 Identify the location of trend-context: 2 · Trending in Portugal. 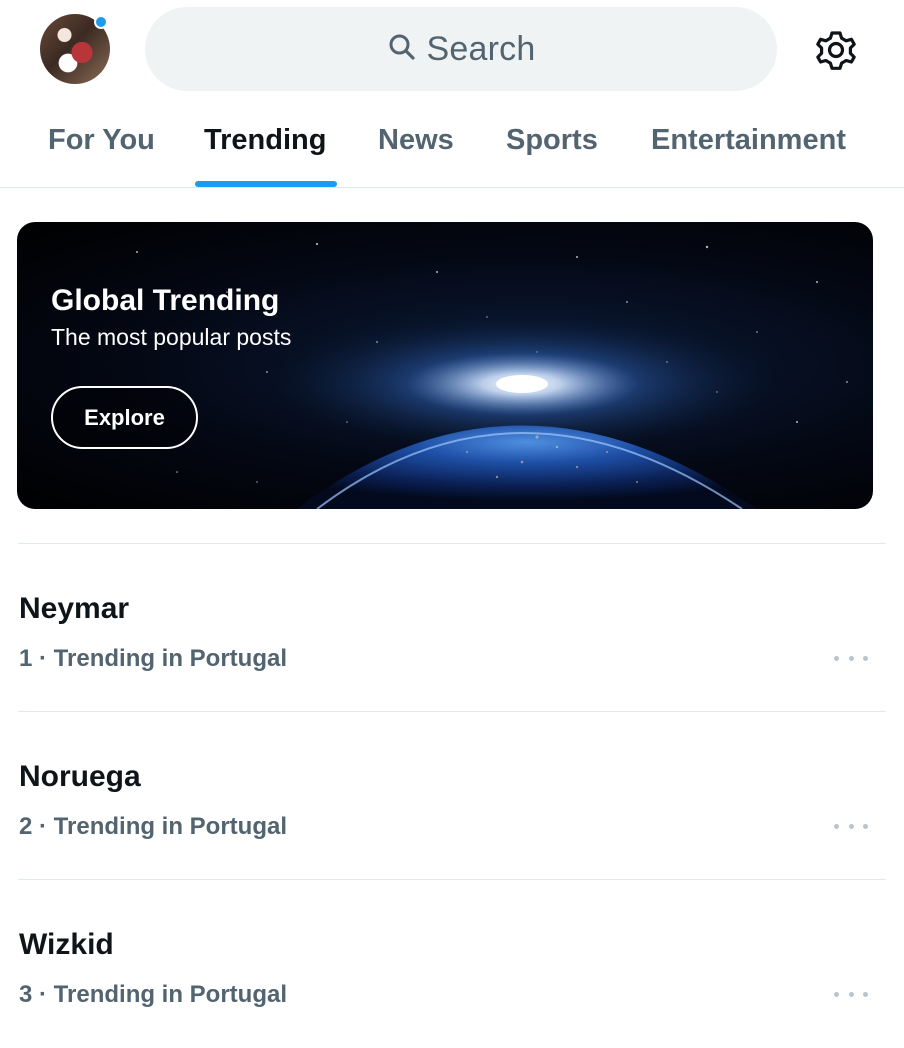
(153, 826).